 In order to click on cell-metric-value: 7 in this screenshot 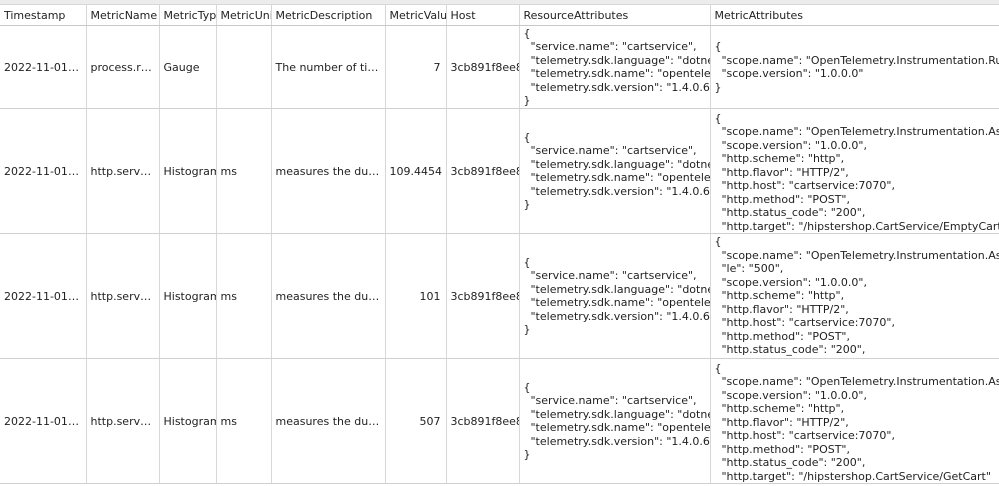, I will do `click(416, 67)`.